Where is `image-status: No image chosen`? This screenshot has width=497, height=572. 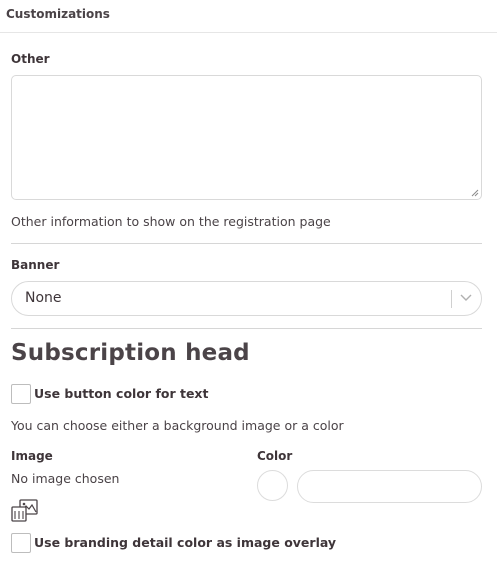
image-status: No image chosen is located at coordinates (65, 478).